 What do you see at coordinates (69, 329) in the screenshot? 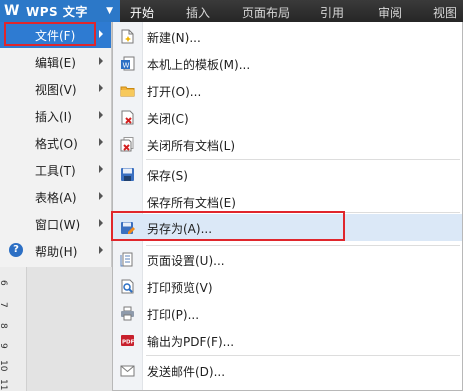
I see `document-gutter` at bounding box center [69, 329].